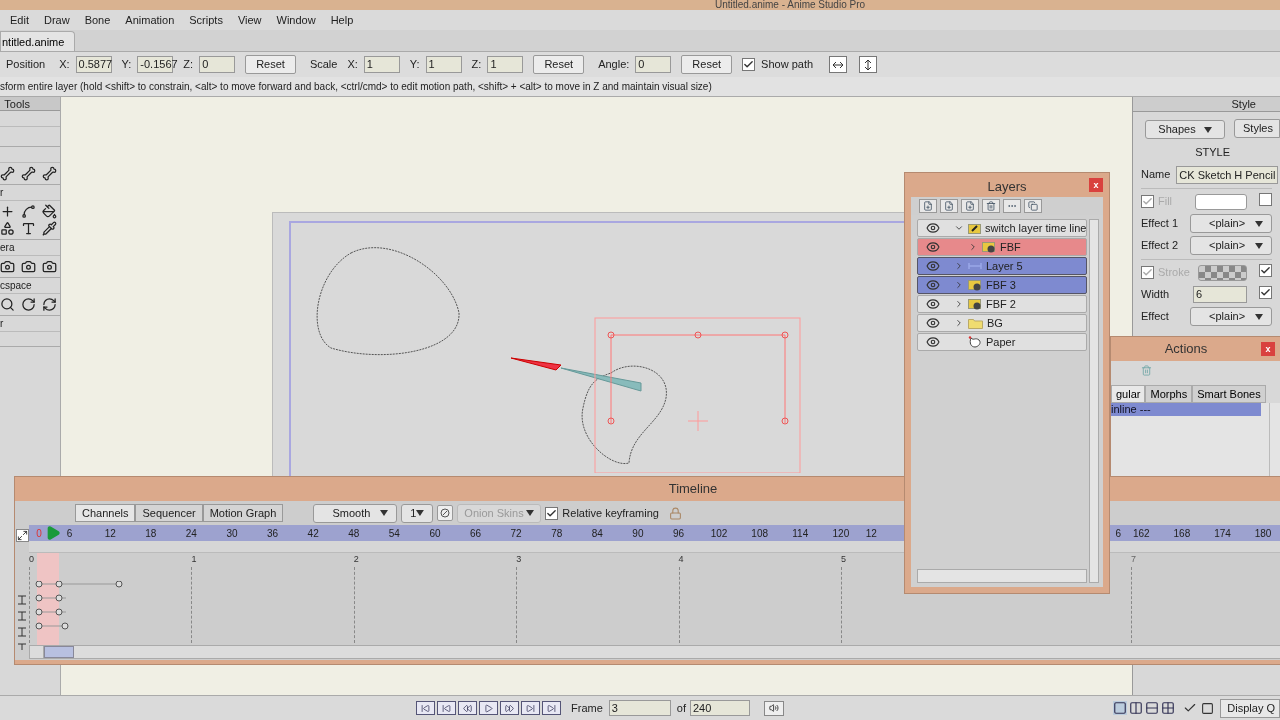 The width and height of the screenshot is (1280, 720). What do you see at coordinates (838, 64) in the screenshot?
I see `flip-horizontal-button` at bounding box center [838, 64].